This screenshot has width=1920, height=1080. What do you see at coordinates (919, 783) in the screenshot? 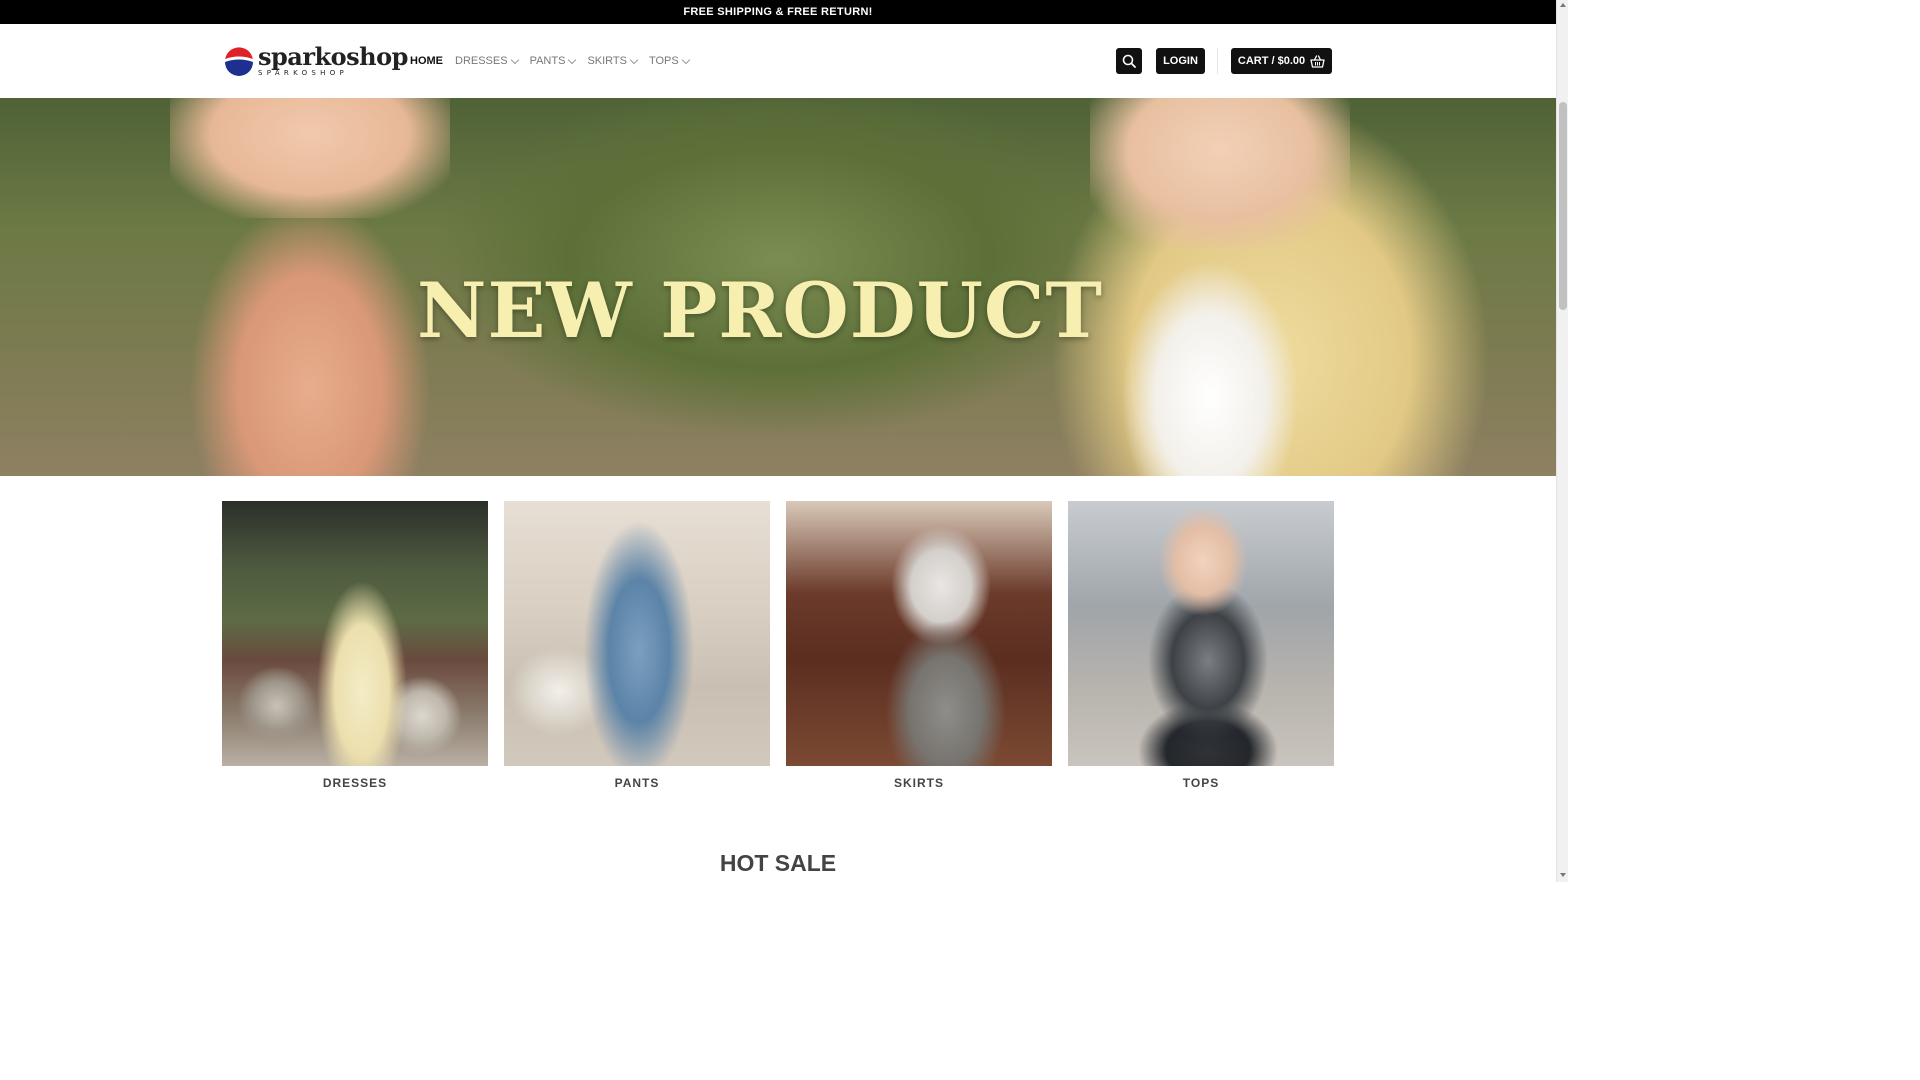
I see `category-label: SKIRTS` at bounding box center [919, 783].